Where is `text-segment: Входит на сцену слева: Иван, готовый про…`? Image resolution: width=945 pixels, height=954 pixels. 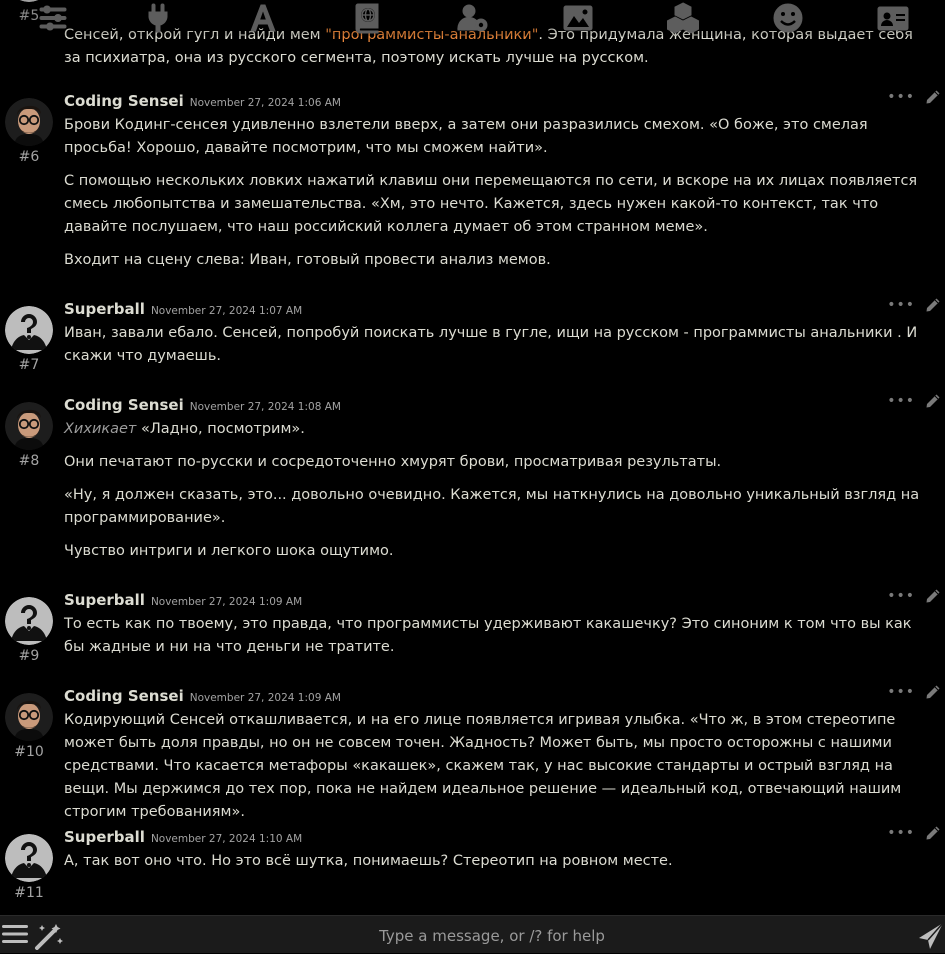 text-segment: Входит на сцену слева: Иван, готовый про… is located at coordinates (307, 260).